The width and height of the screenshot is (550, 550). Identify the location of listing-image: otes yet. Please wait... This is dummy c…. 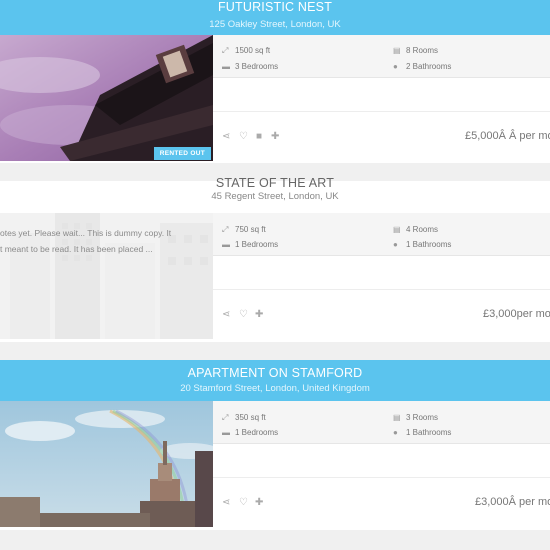
(106, 276).